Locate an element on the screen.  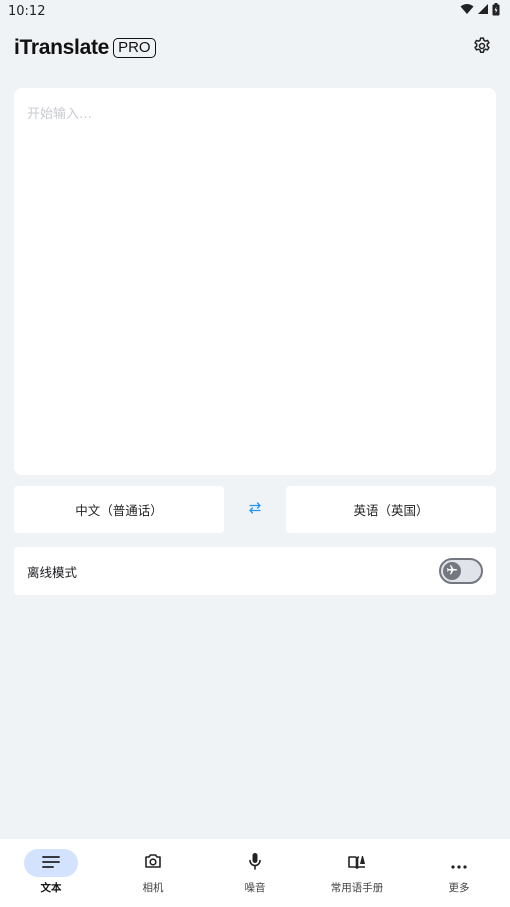
toggle-knob is located at coordinates (452, 571).